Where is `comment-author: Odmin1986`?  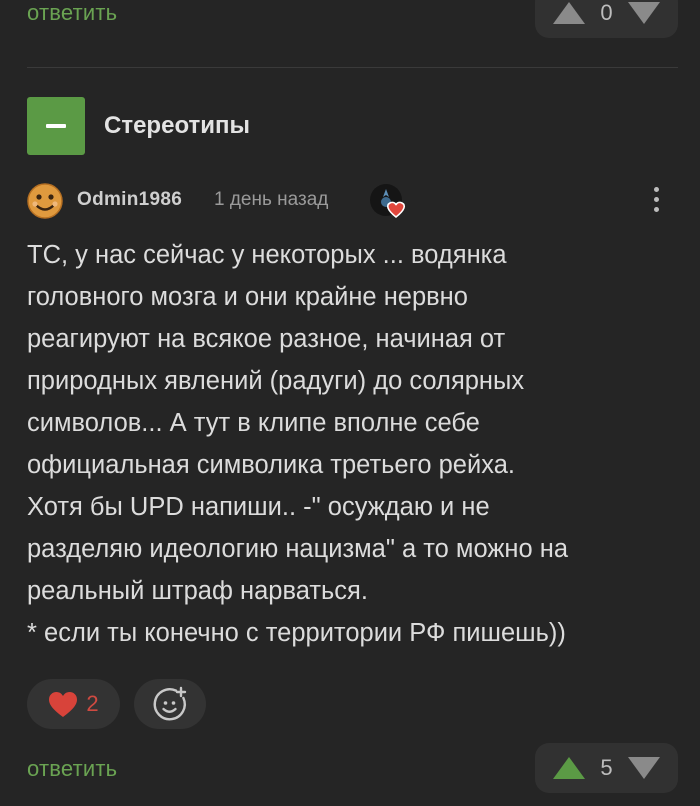
comment-author: Odmin1986 is located at coordinates (129, 200).